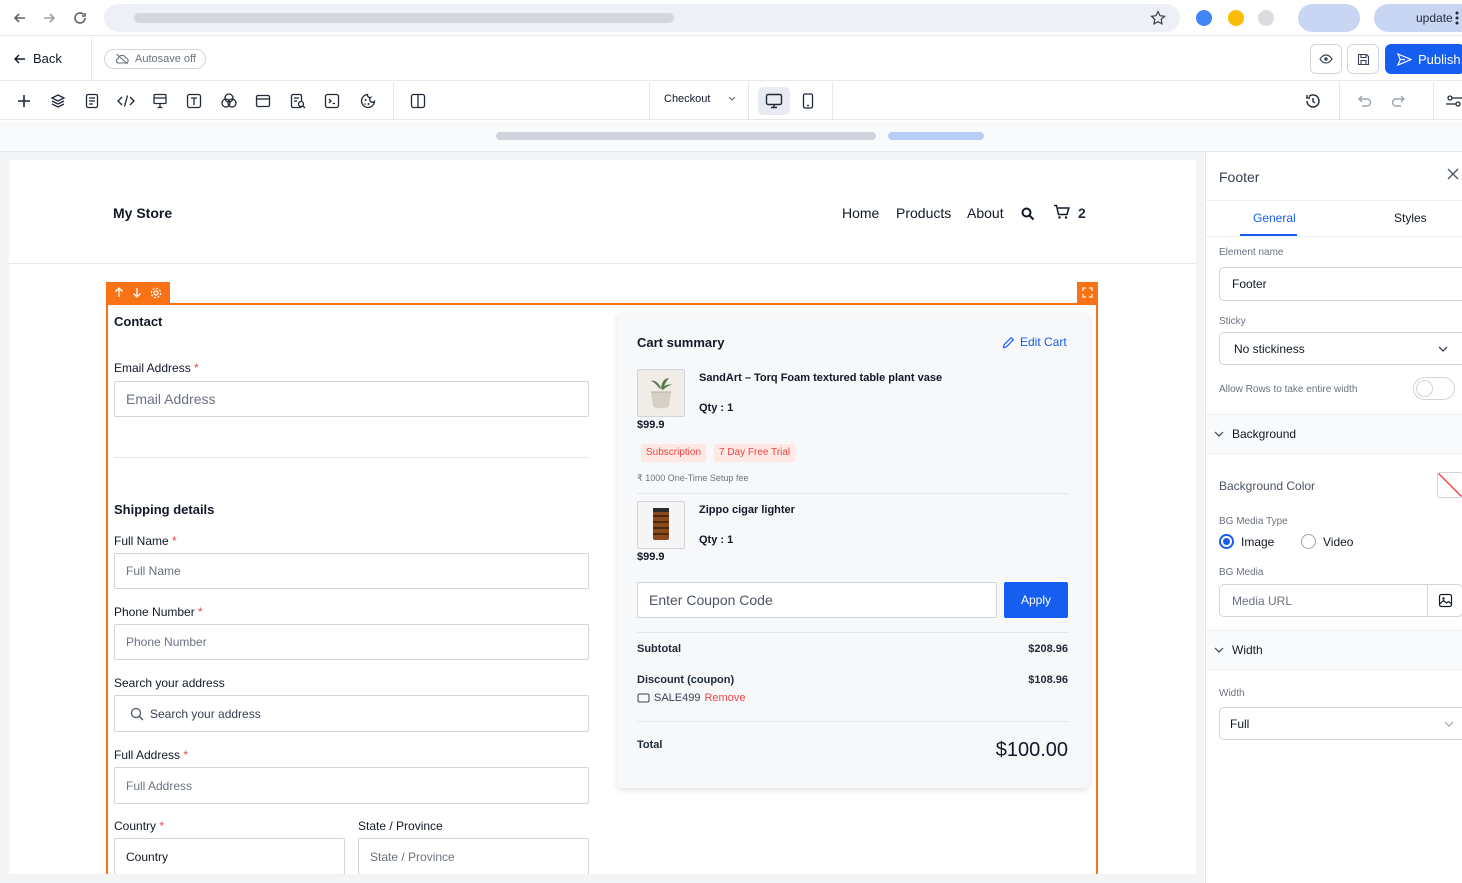  Describe the element at coordinates (418, 101) in the screenshot. I see `split-view-icon` at that location.